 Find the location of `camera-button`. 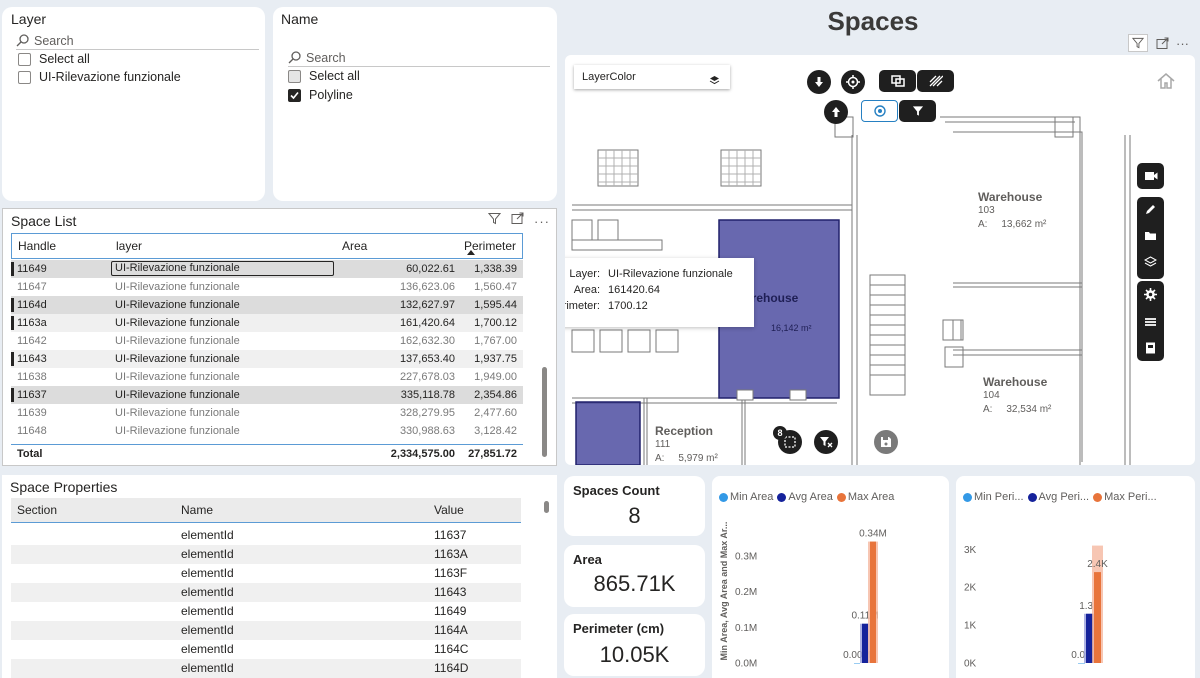

camera-button is located at coordinates (1150, 176).